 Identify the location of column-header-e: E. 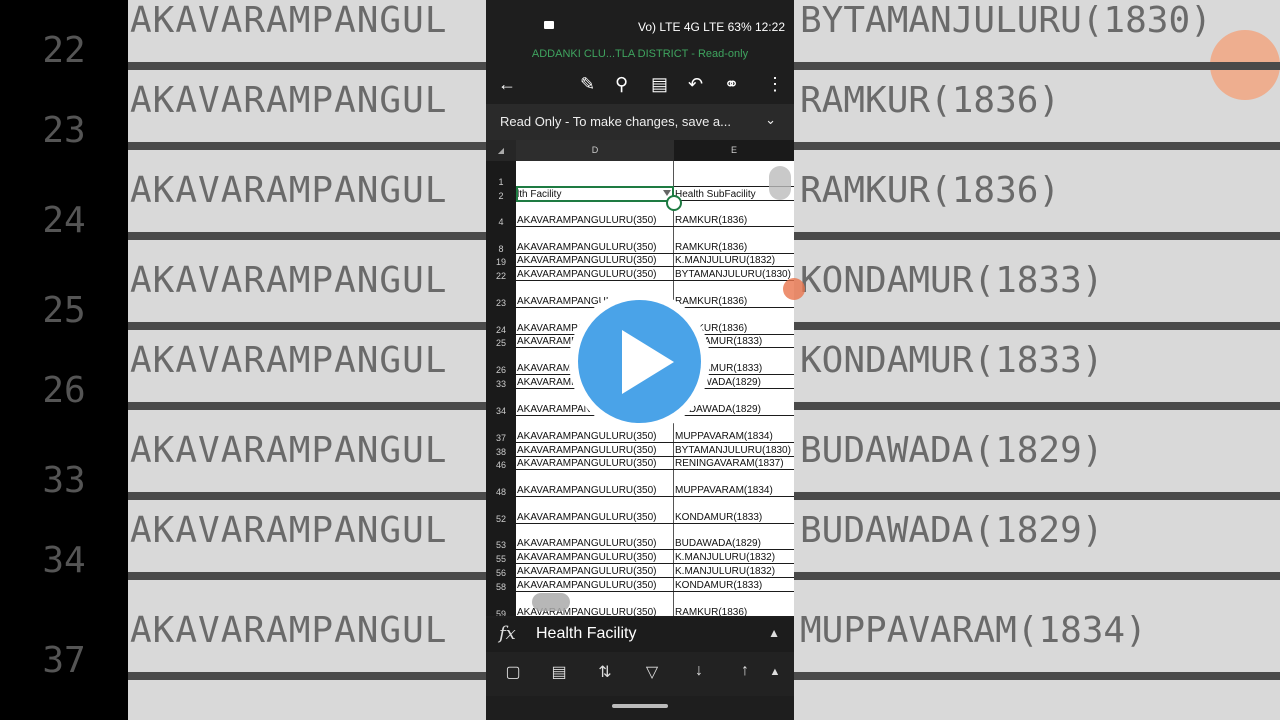
(734, 150).